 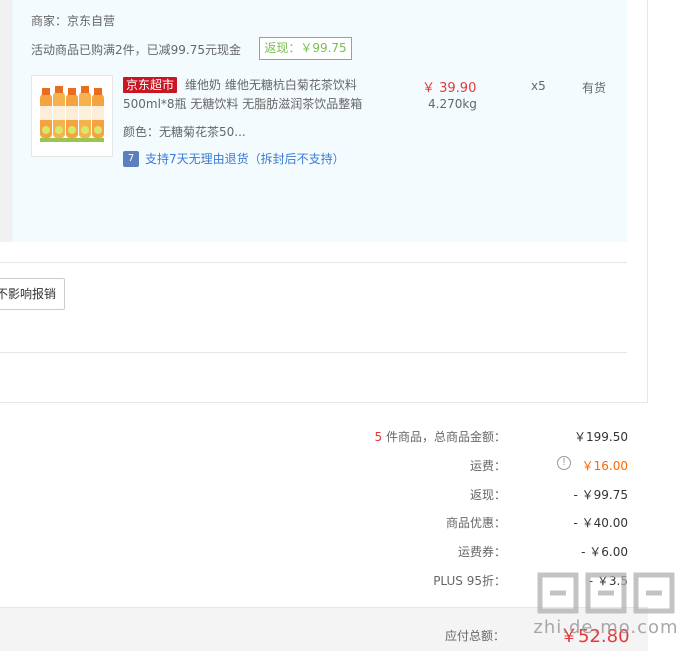 I want to click on discount-label: 商品优惠：, so click(x=475, y=523).